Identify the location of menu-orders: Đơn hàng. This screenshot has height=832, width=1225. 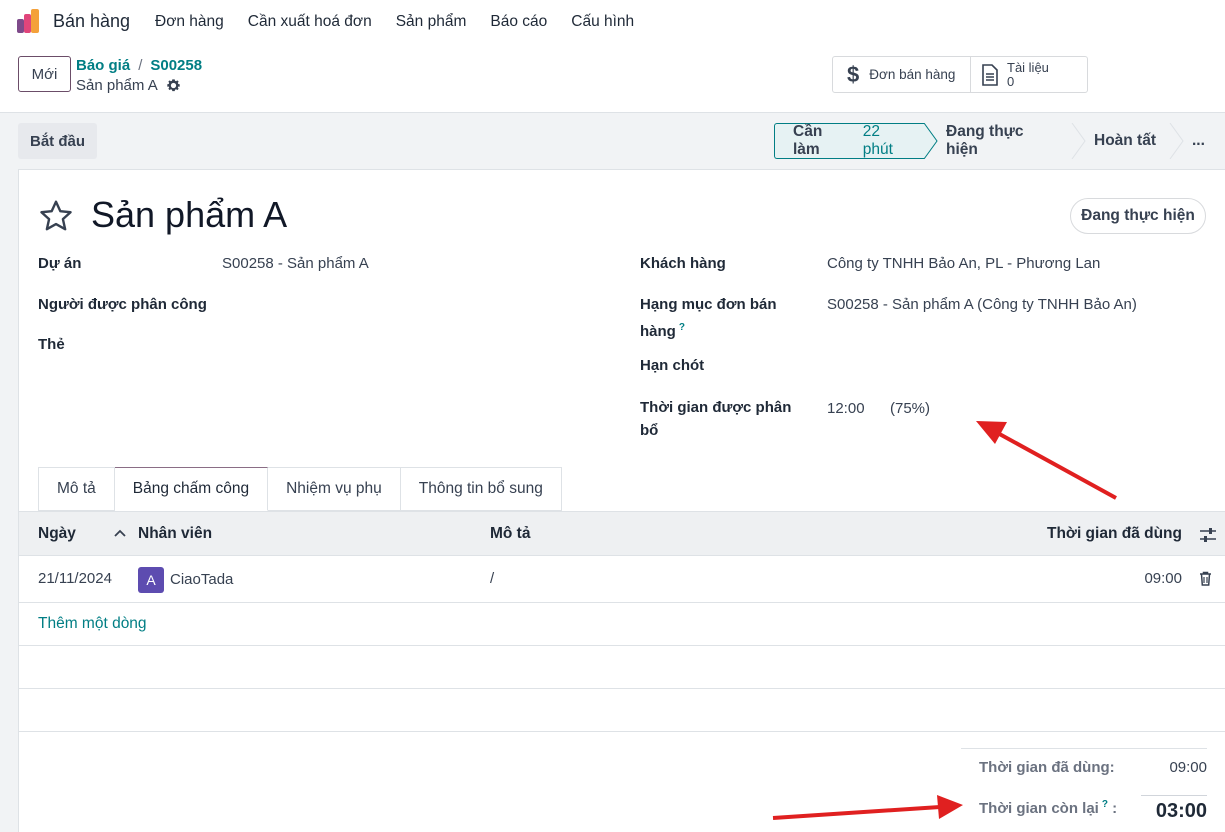
(189, 22).